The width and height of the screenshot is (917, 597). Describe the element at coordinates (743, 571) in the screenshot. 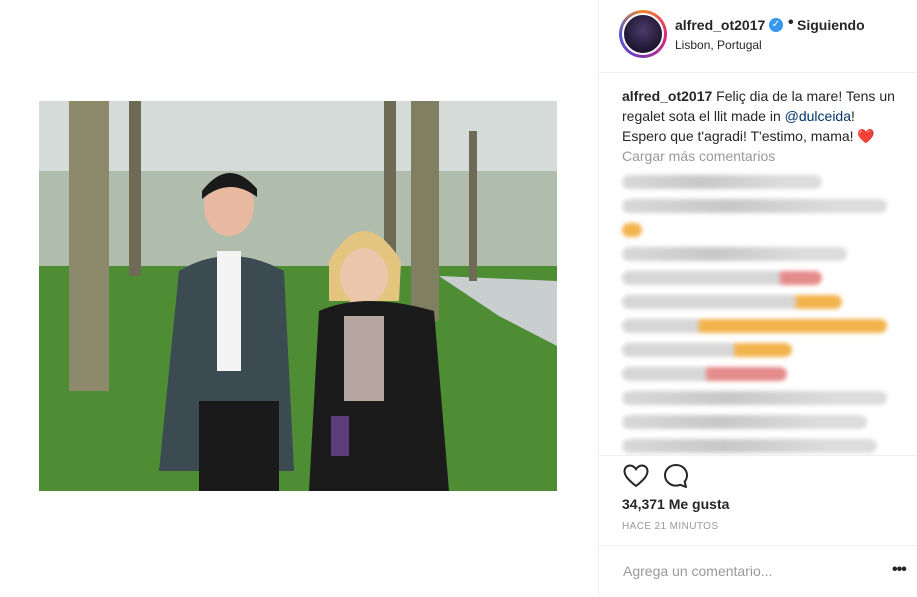

I see `comment-input` at that location.